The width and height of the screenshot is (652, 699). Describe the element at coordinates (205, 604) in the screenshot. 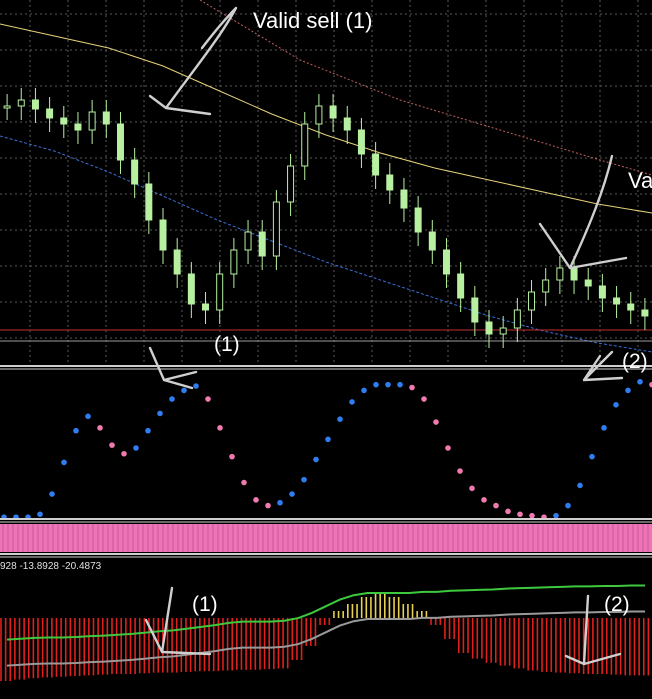

I see `label-hist-1: (1)` at that location.